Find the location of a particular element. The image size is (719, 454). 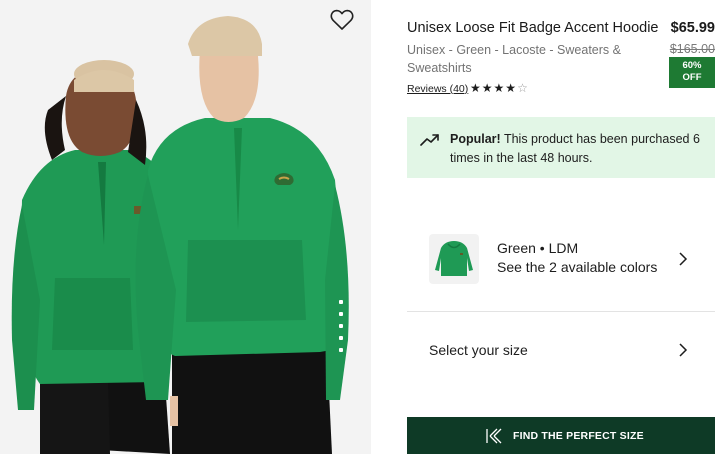

discount-badge: 60% OFF is located at coordinates (692, 72).